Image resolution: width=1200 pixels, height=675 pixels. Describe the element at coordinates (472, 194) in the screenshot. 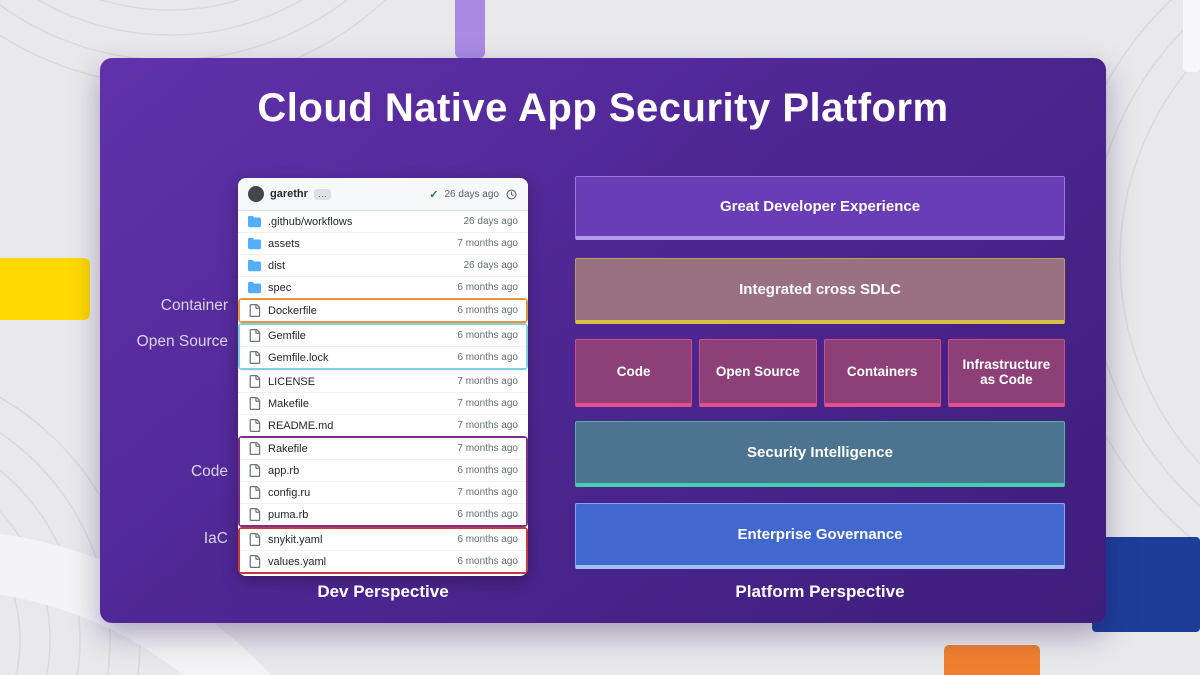

I see `last-commit-time: 26 days ago` at that location.